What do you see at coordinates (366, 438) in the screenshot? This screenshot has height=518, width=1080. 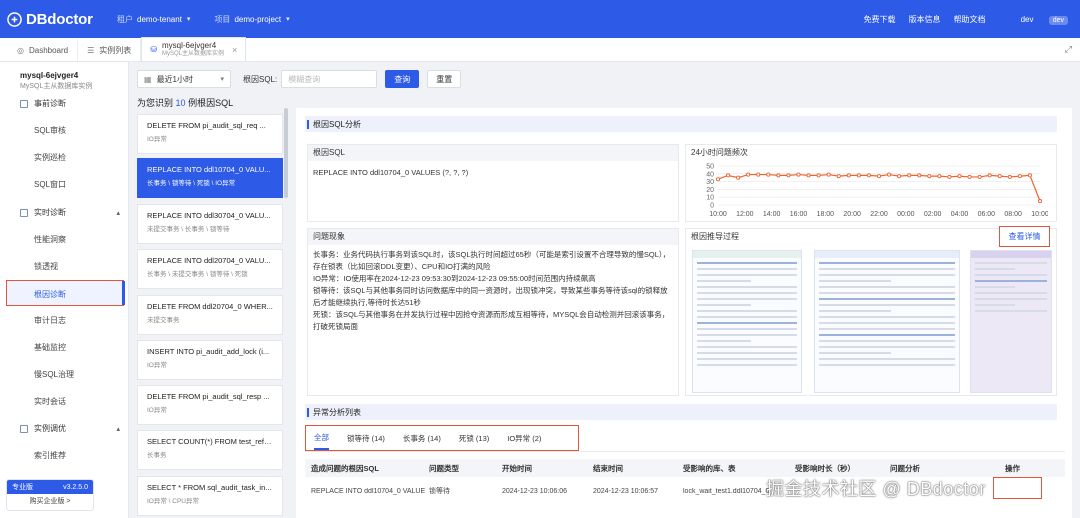 I see `tab-lock-wait: 锁等待 (14)` at bounding box center [366, 438].